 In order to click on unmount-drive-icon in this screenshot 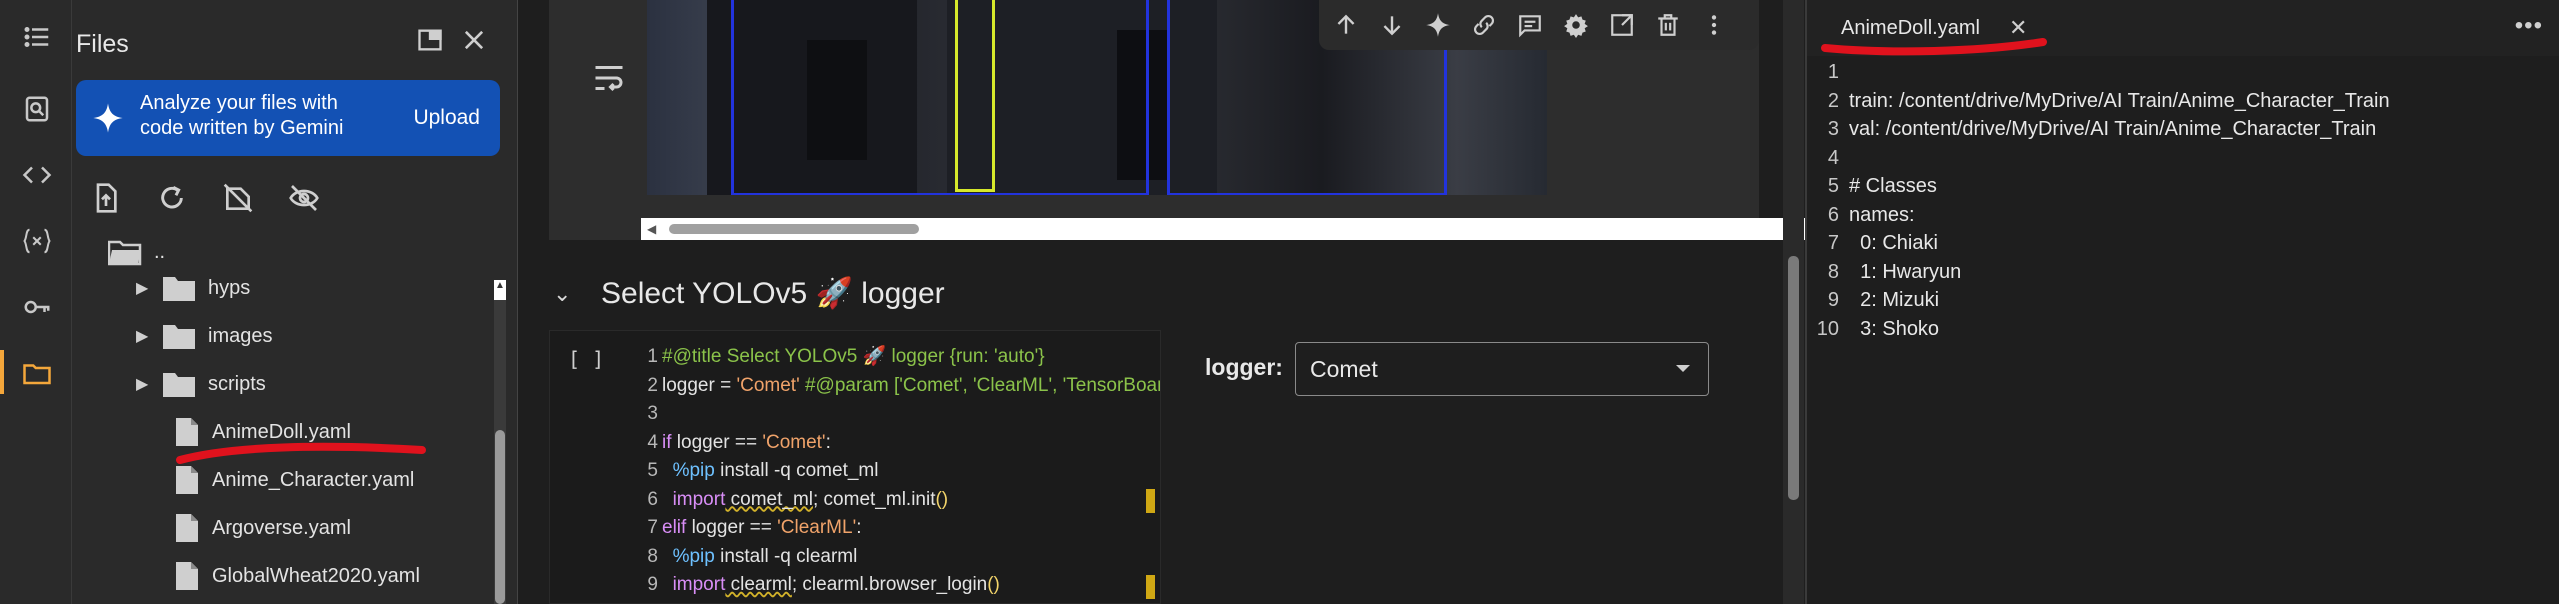, I will do `click(238, 198)`.